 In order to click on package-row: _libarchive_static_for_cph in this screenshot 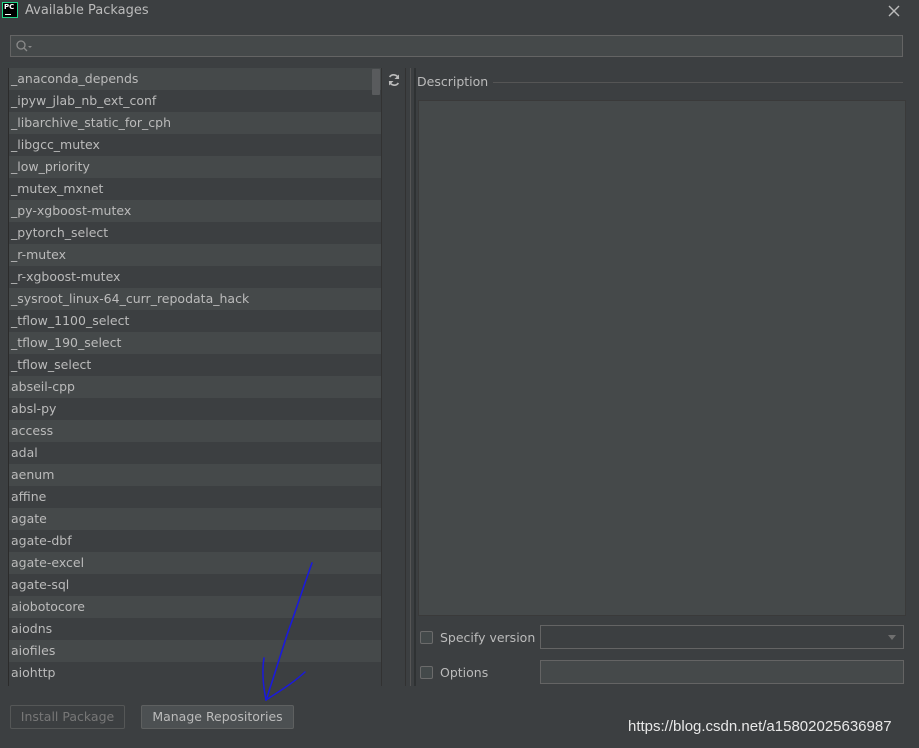, I will do `click(195, 123)`.